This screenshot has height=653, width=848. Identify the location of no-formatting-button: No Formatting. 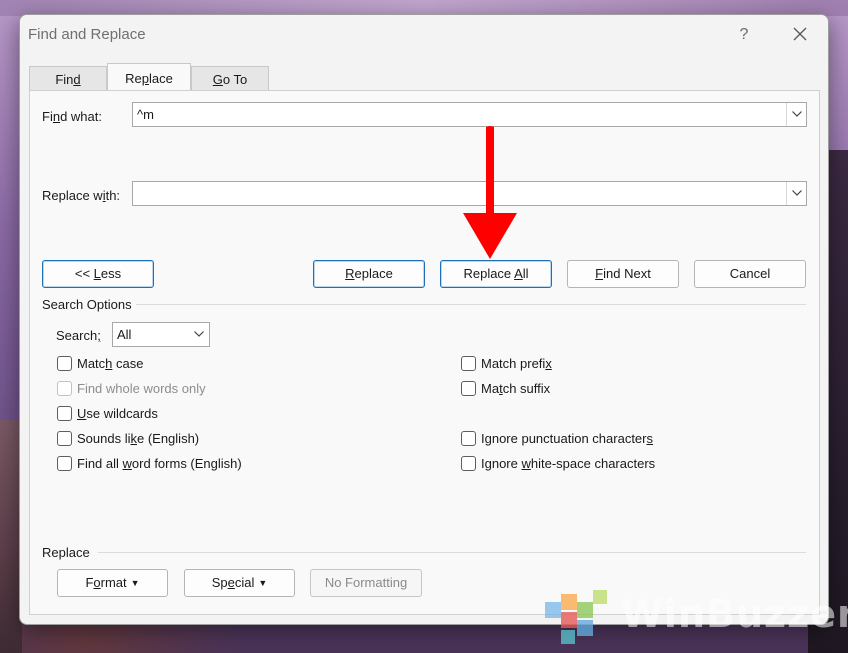
(366, 583).